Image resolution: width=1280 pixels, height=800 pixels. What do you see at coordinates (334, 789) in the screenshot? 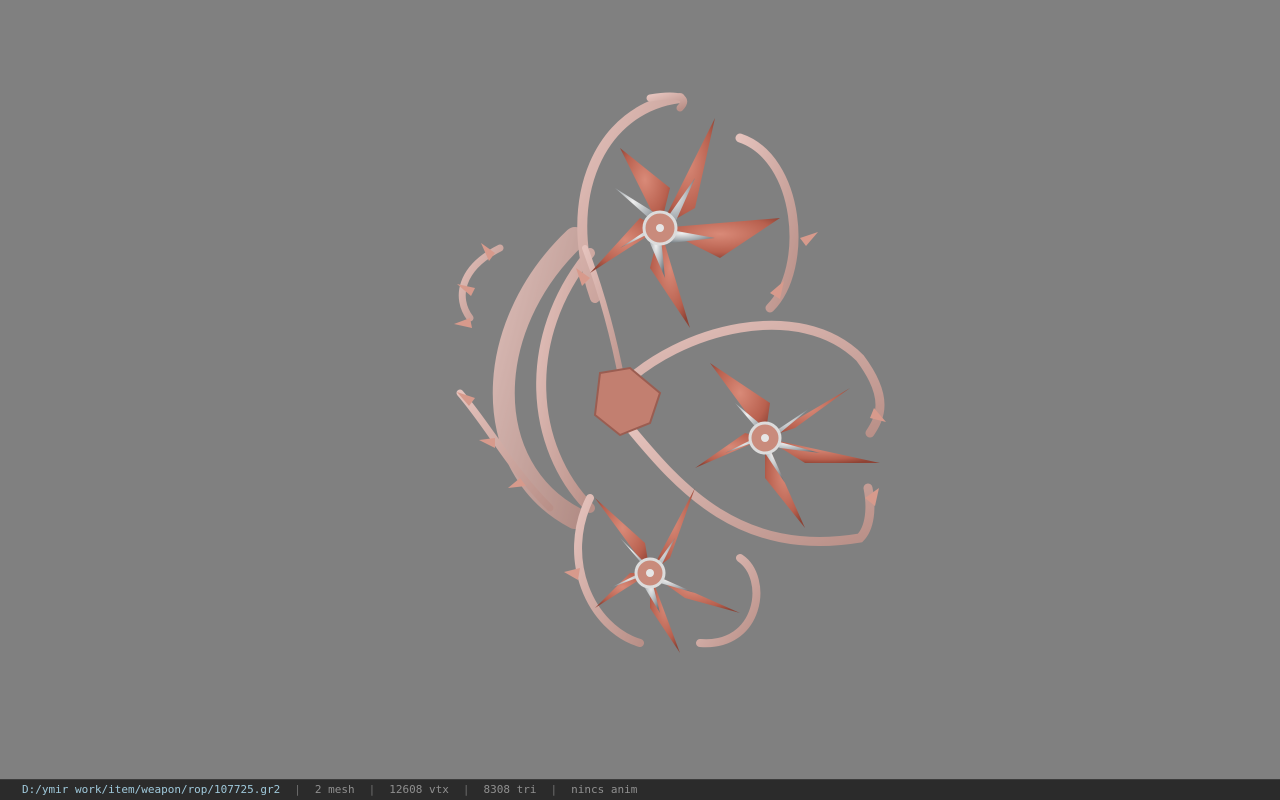
I see `mesh-count: 2 mesh` at bounding box center [334, 789].